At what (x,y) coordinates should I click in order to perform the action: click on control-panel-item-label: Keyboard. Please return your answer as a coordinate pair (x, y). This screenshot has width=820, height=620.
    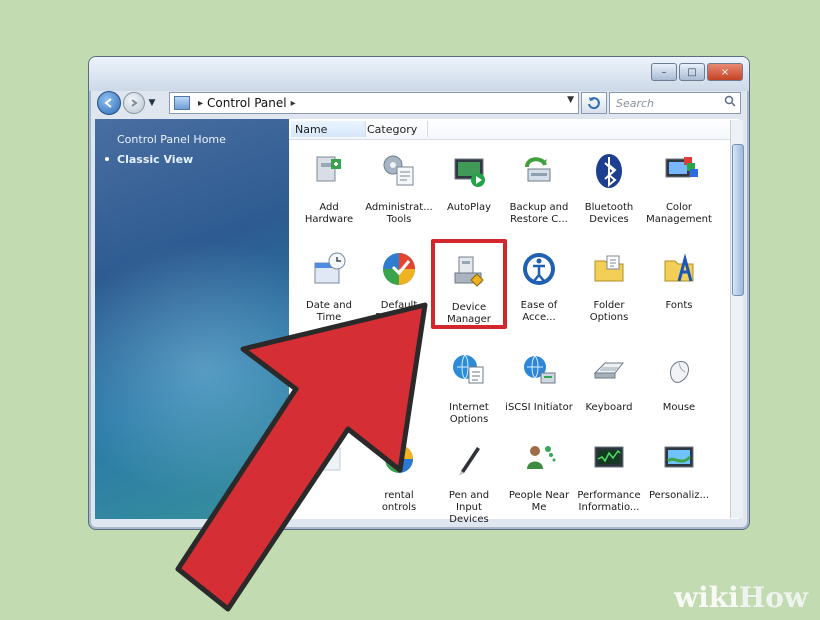
    Looking at the image, I should click on (609, 407).